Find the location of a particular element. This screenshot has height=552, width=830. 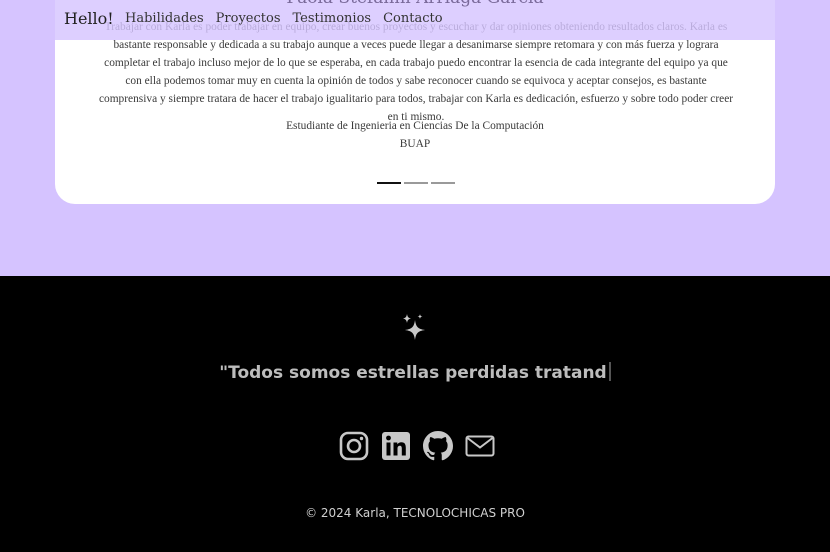

linkedin-icon is located at coordinates (395, 446).